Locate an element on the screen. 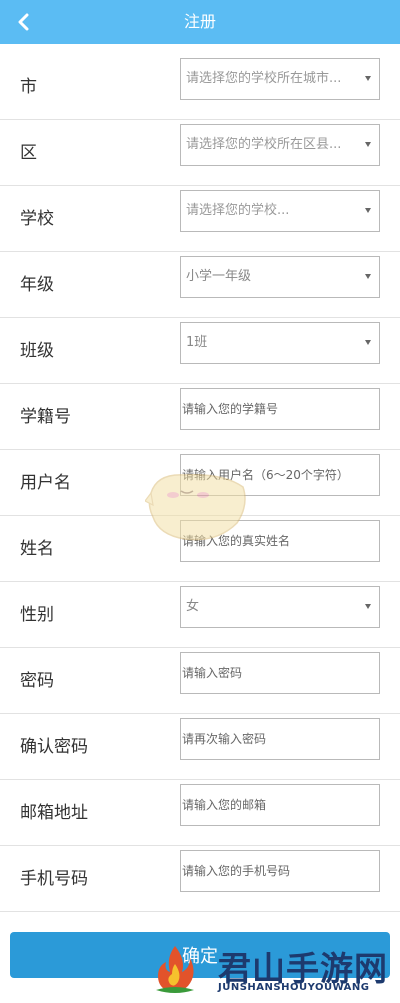  grade-value: 小学一年级 is located at coordinates (219, 276).